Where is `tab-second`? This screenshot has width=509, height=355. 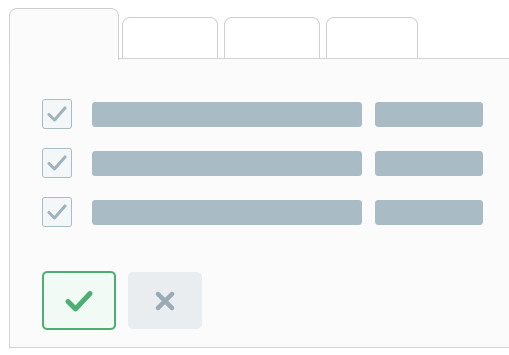
tab-second is located at coordinates (170, 38).